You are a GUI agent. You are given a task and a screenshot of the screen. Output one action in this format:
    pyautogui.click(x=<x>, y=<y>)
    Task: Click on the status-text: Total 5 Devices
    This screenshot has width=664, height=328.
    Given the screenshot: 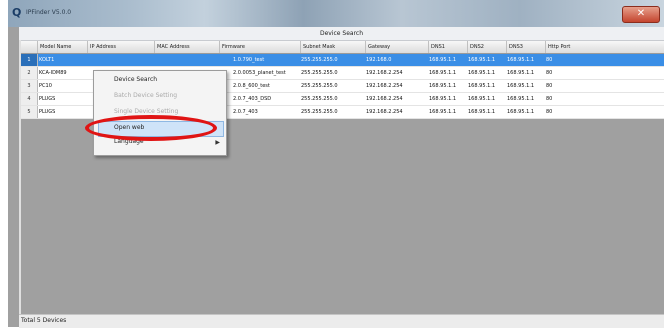 What is the action you would take?
    pyautogui.click(x=44, y=320)
    